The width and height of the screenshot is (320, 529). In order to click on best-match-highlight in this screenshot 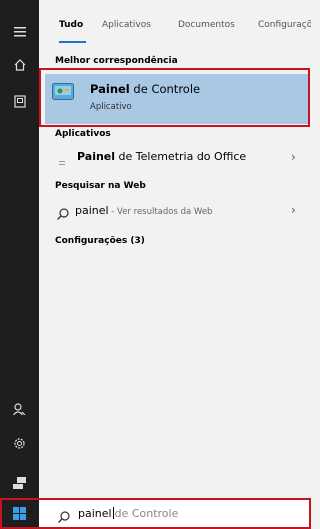, I will do `click(174, 97)`.